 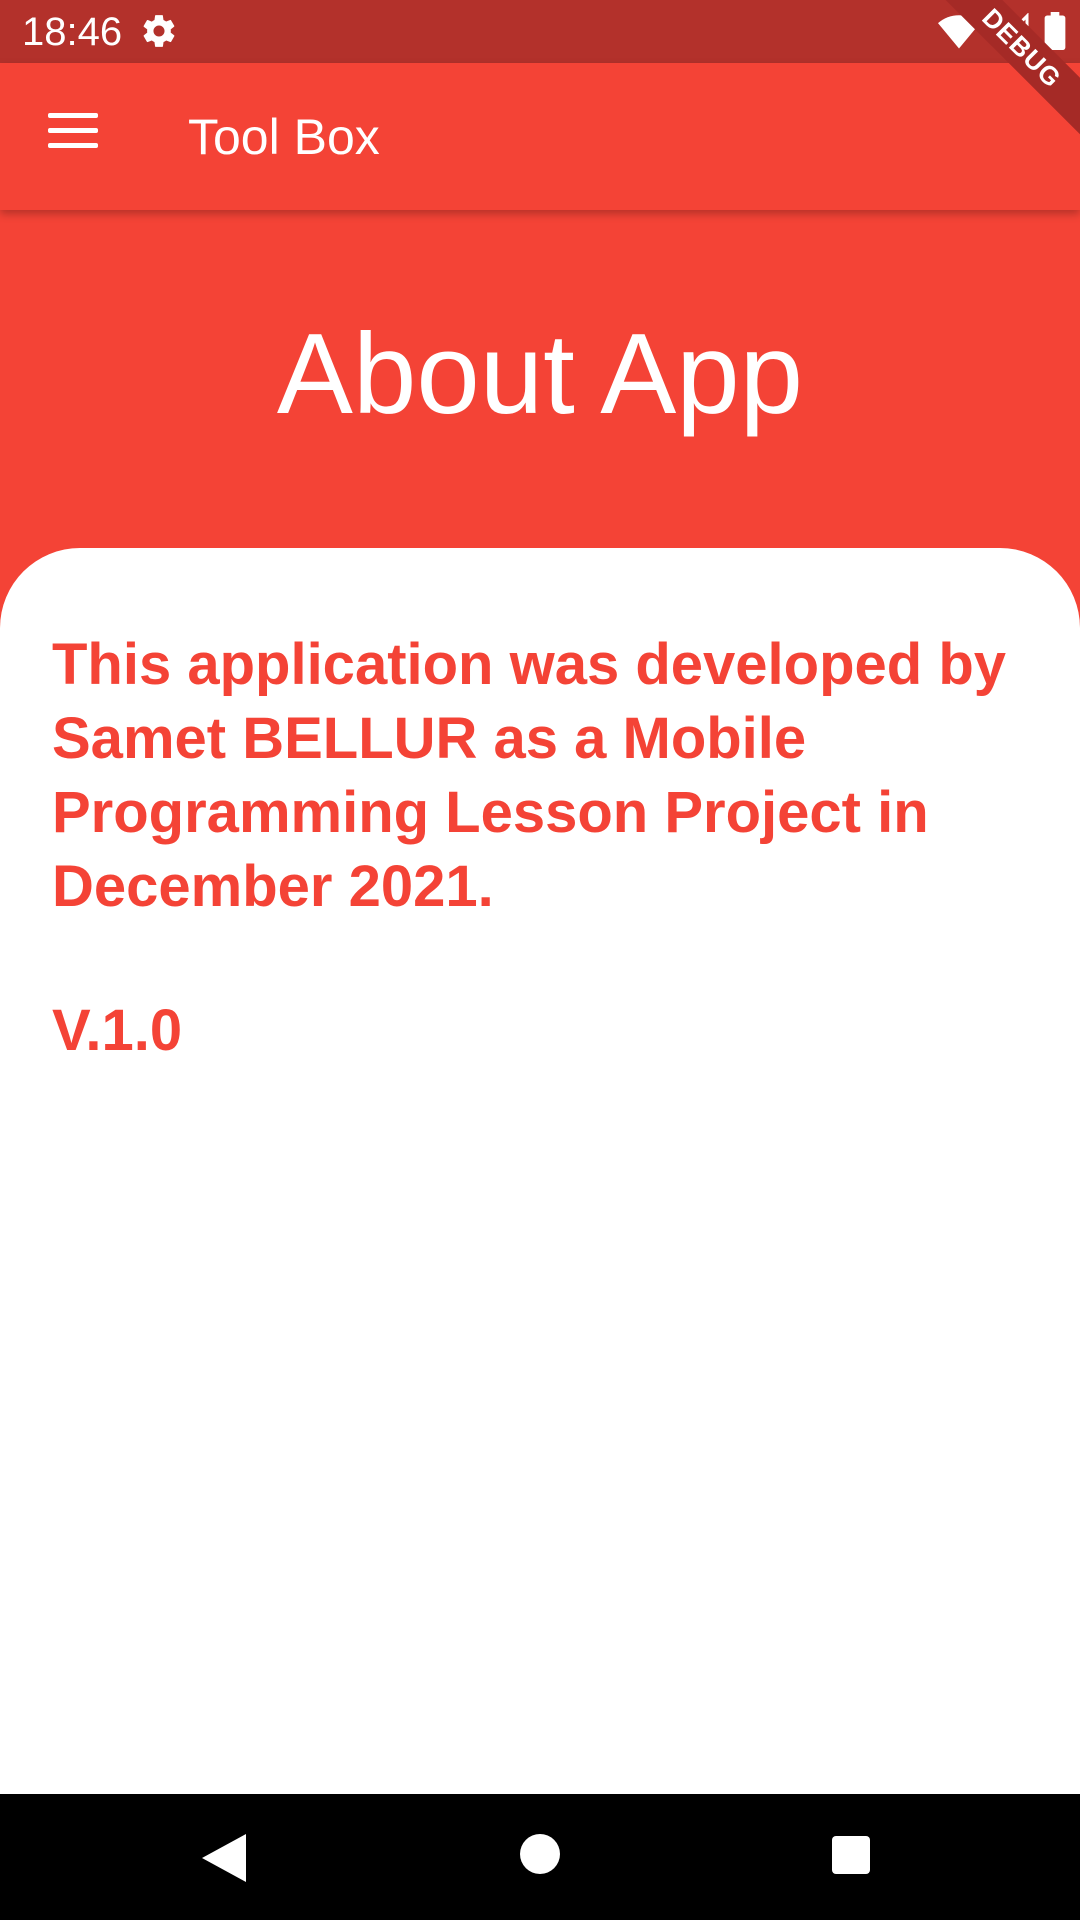 I want to click on page-title: About App, so click(x=540, y=374).